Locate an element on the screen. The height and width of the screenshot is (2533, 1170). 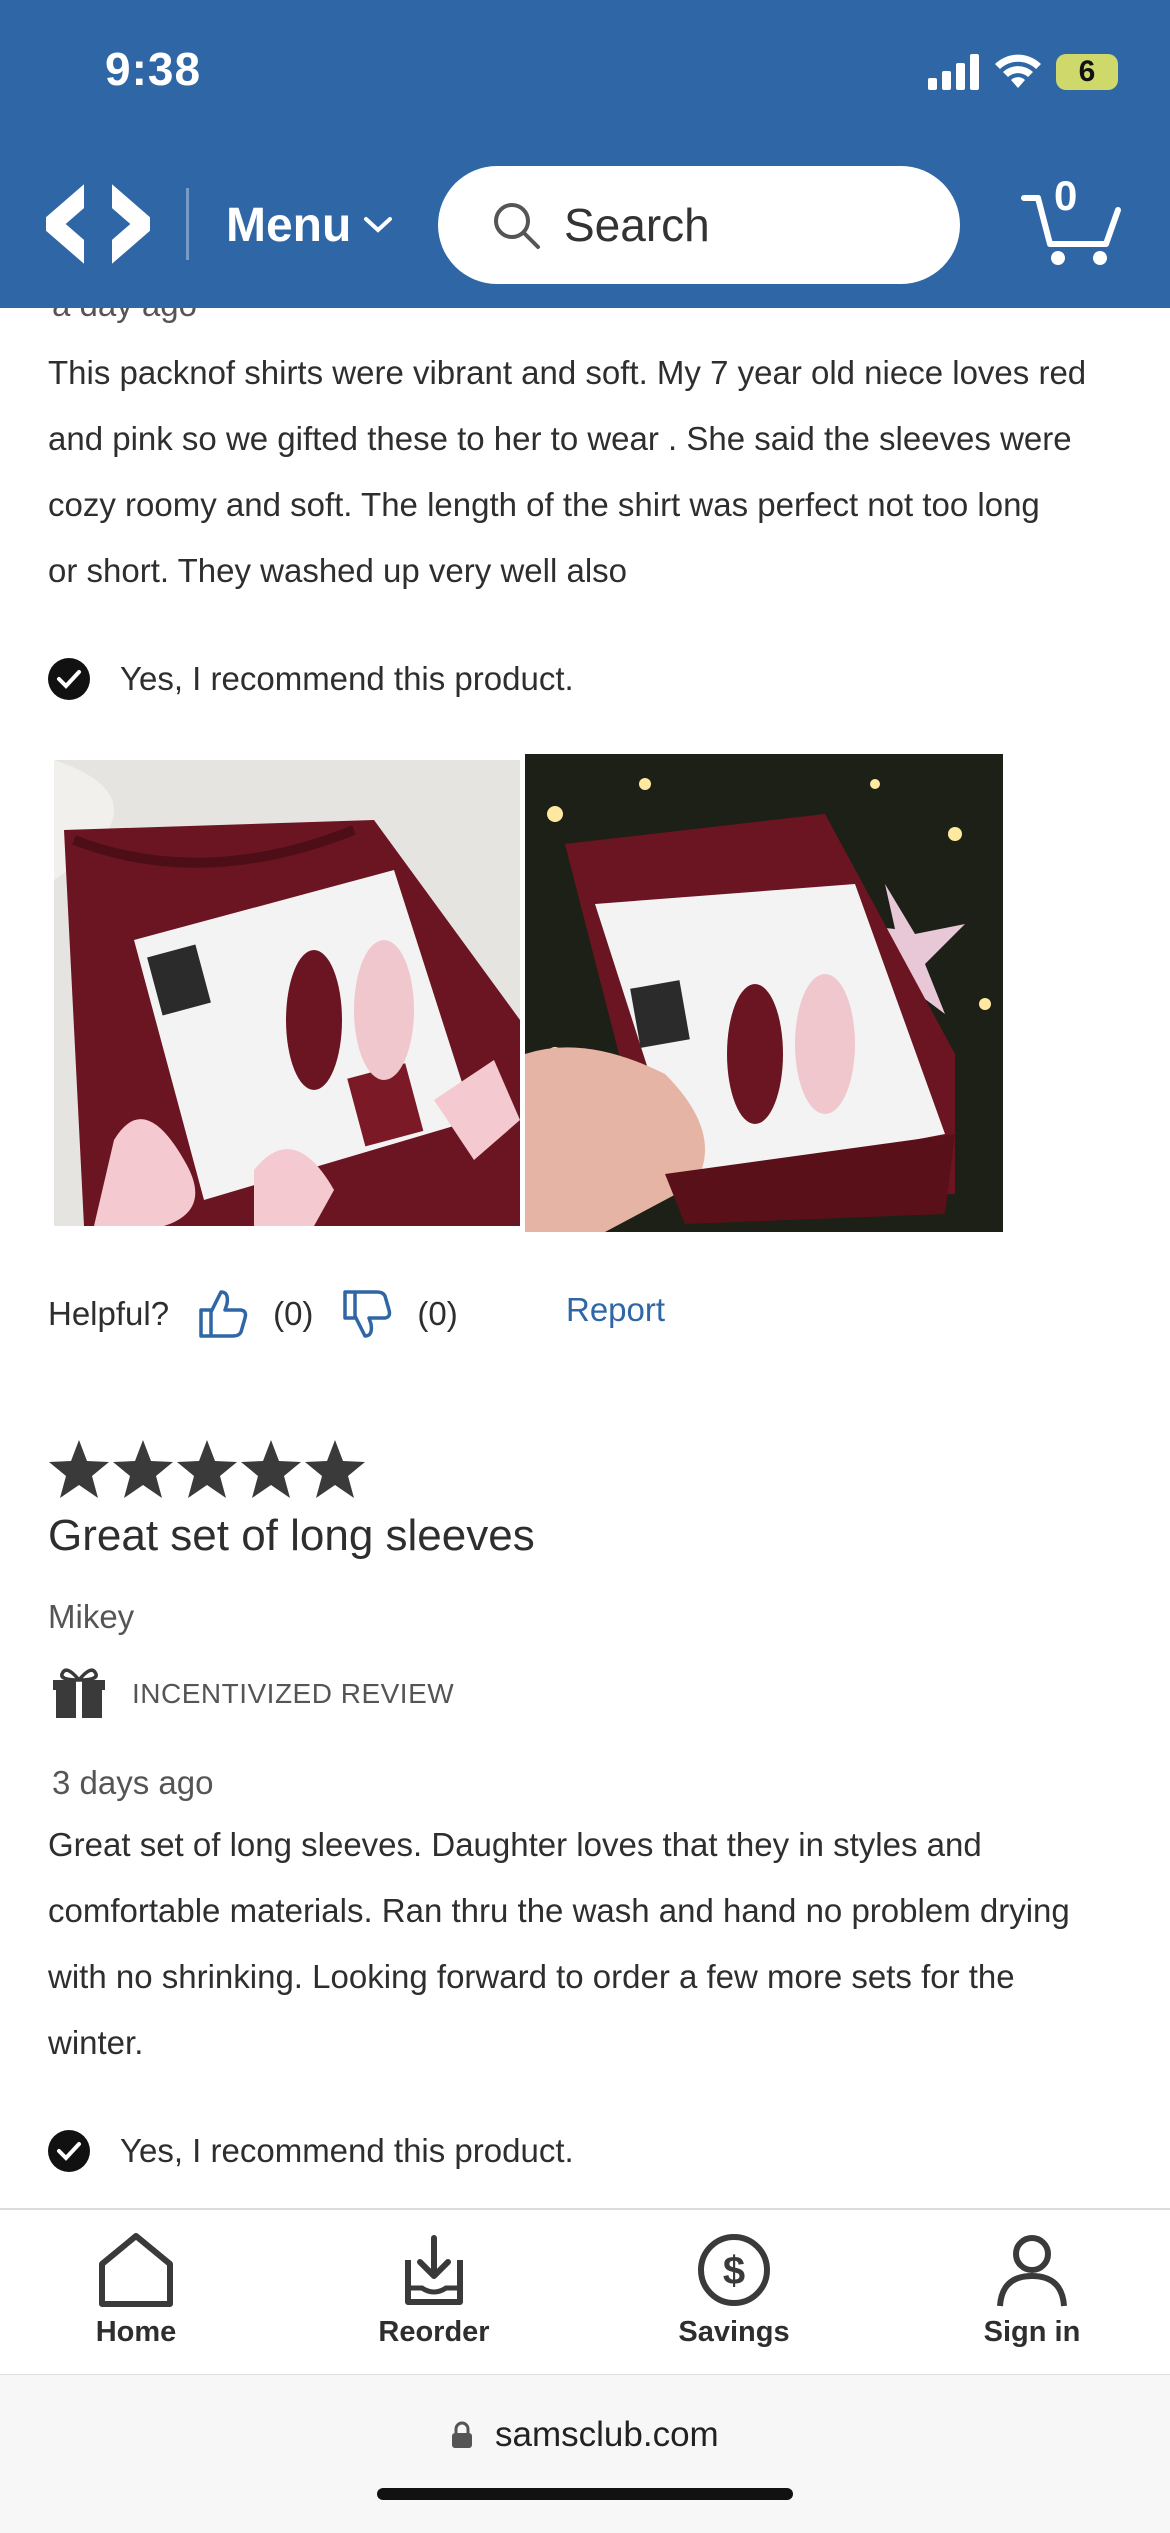
cart-count-badge: 0 is located at coordinates (1066, 195).